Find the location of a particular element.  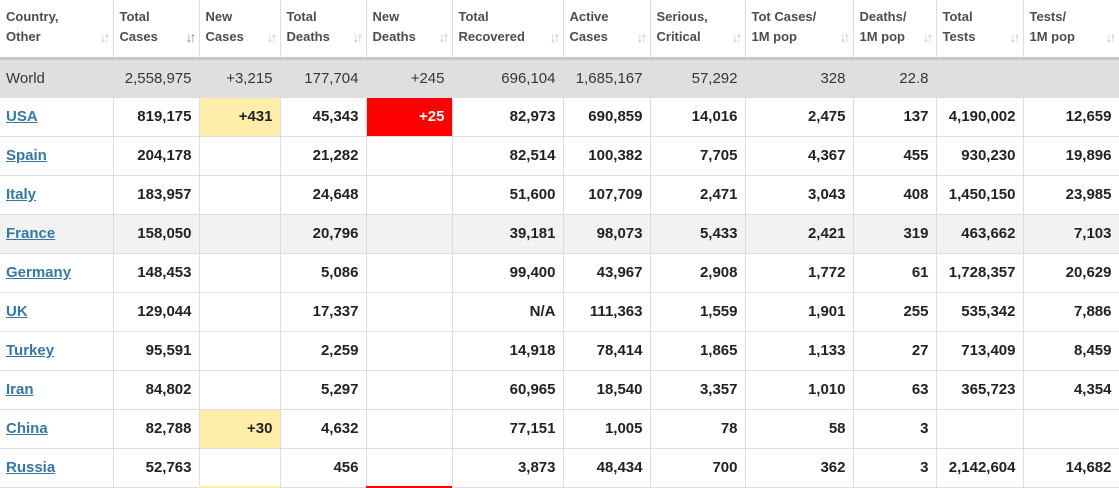

header-new-deaths: New Deaths ↓↑ is located at coordinates (409, 30).